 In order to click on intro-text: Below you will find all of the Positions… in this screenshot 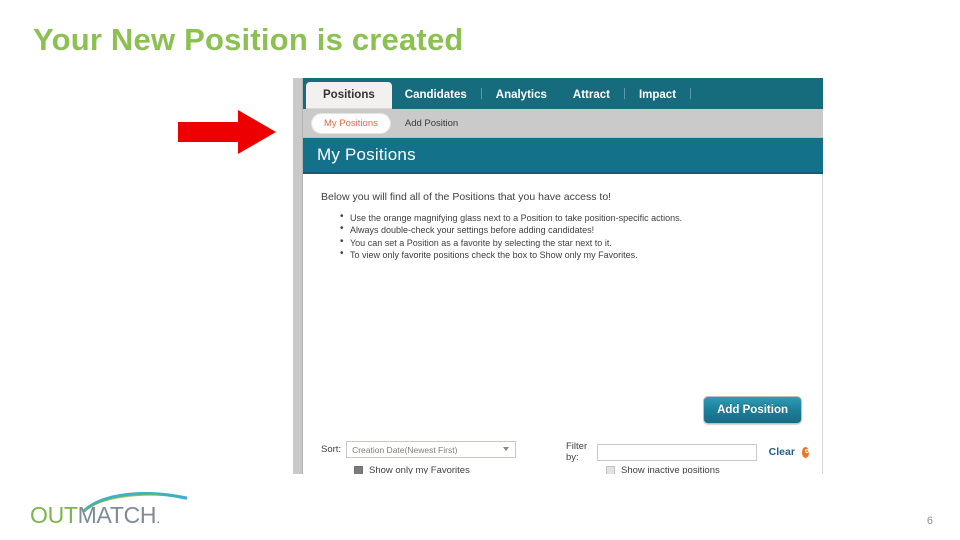, I will do `click(466, 197)`.